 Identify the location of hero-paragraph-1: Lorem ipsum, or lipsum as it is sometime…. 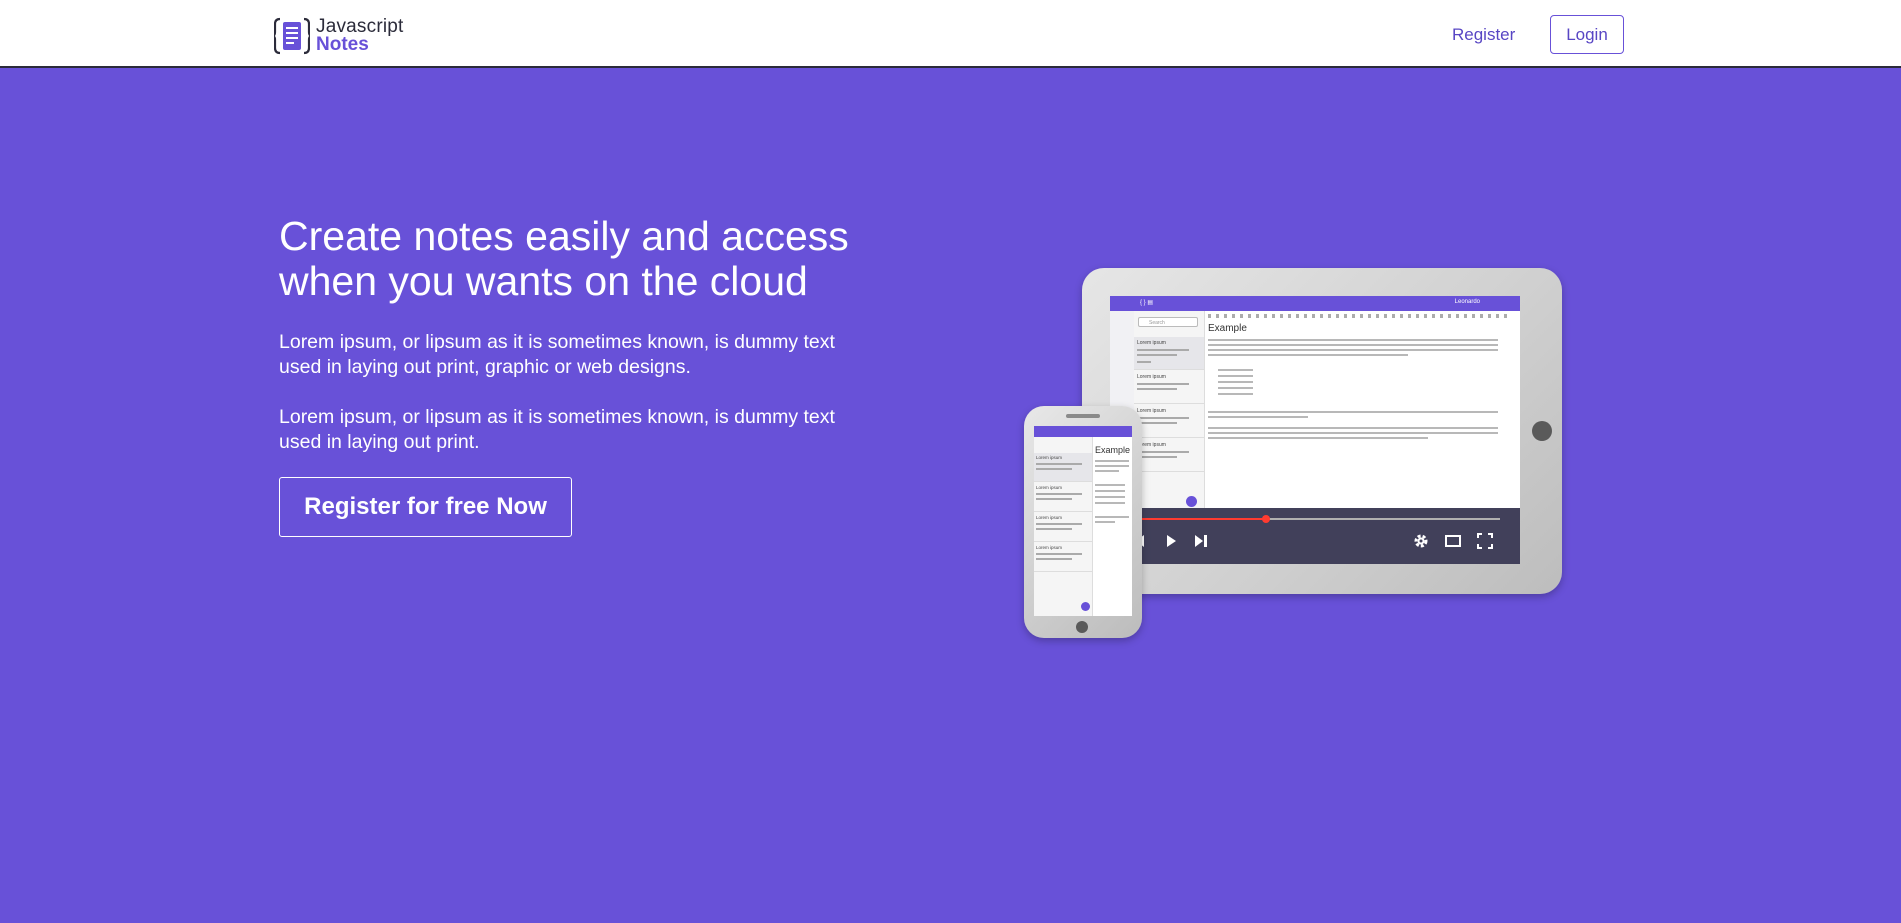
(557, 354).